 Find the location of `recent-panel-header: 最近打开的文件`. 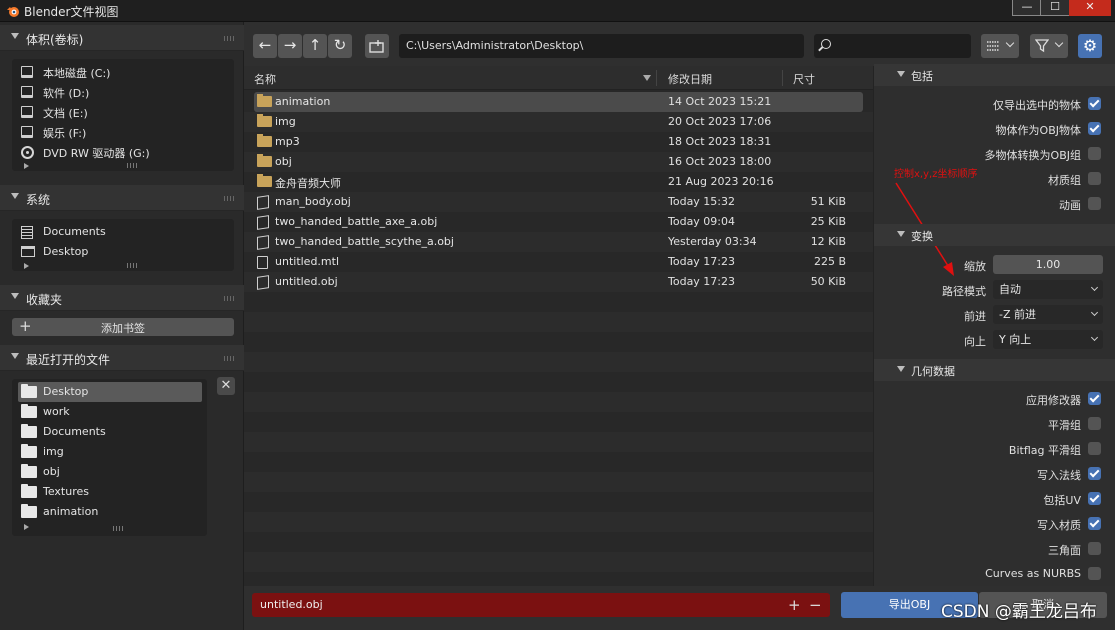

recent-panel-header: 最近打开的文件 is located at coordinates (122, 358).